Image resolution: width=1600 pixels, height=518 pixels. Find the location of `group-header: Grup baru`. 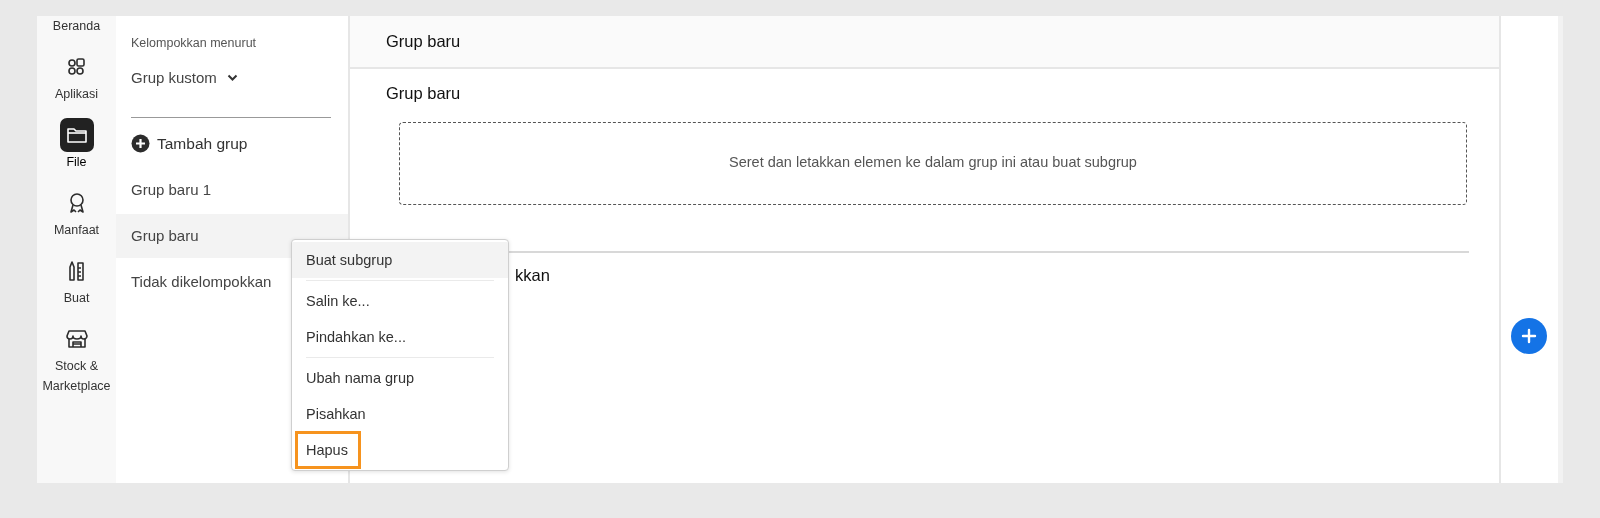

group-header: Grup baru is located at coordinates (924, 42).